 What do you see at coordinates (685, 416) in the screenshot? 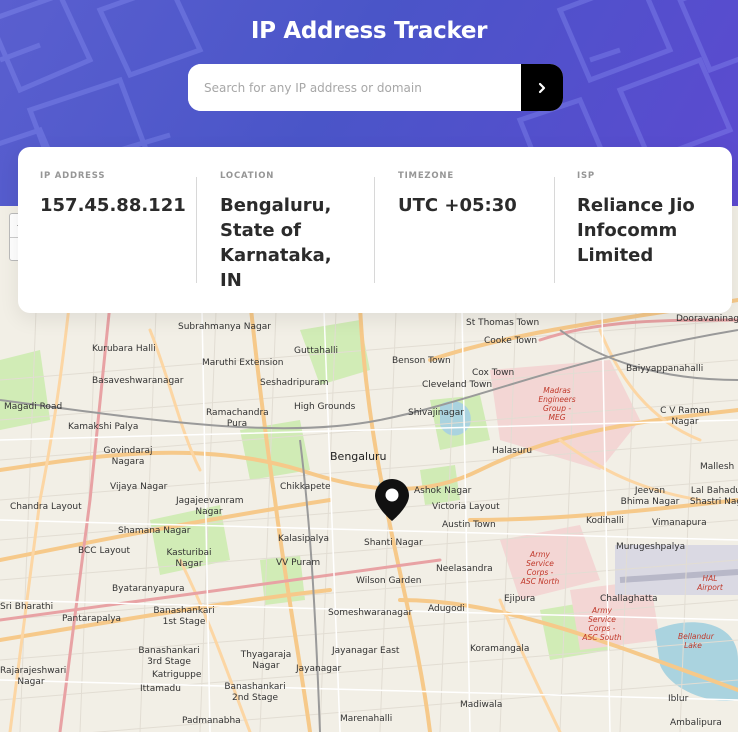
I see `map-label: C V Raman Nagar` at bounding box center [685, 416].